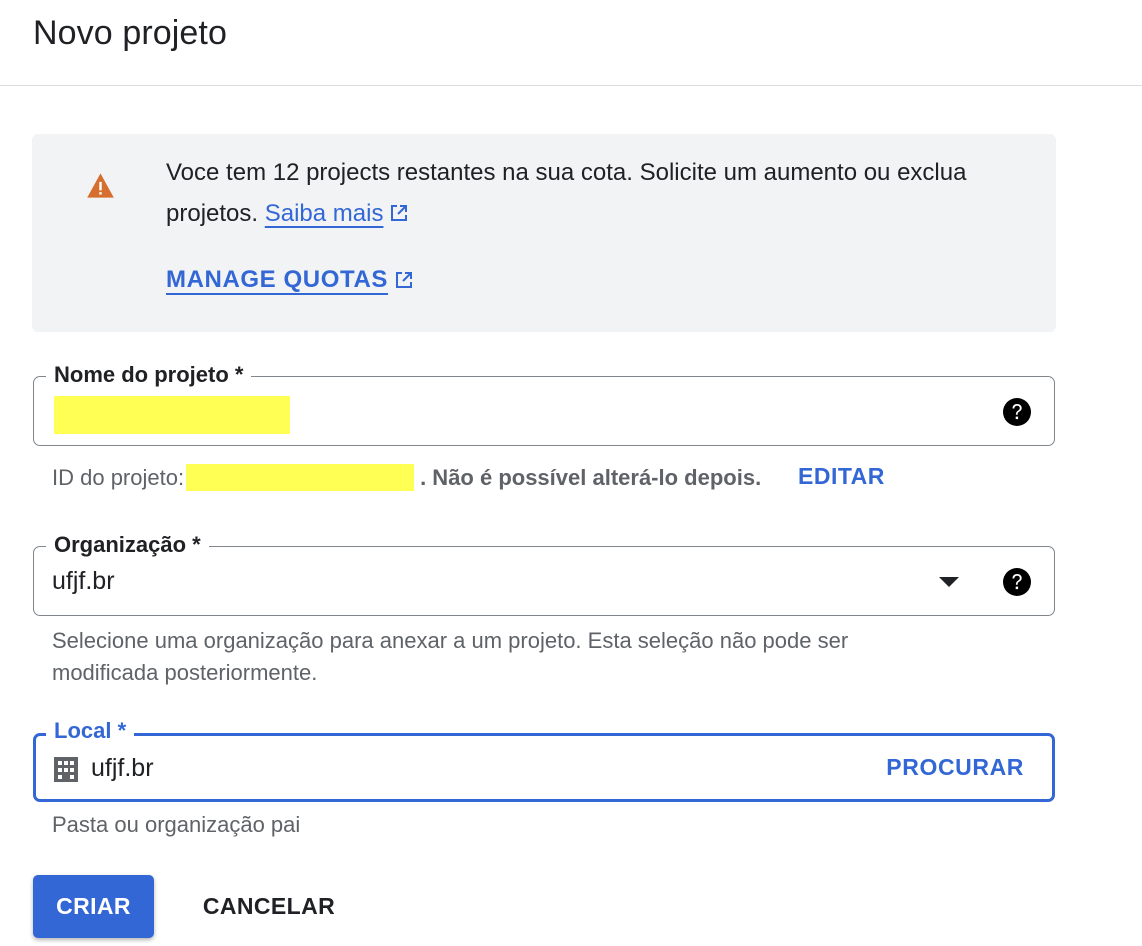 This screenshot has height=946, width=1142. Describe the element at coordinates (277, 279) in the screenshot. I see `manage-quotas-label: MANAGE QUOTAS` at that location.